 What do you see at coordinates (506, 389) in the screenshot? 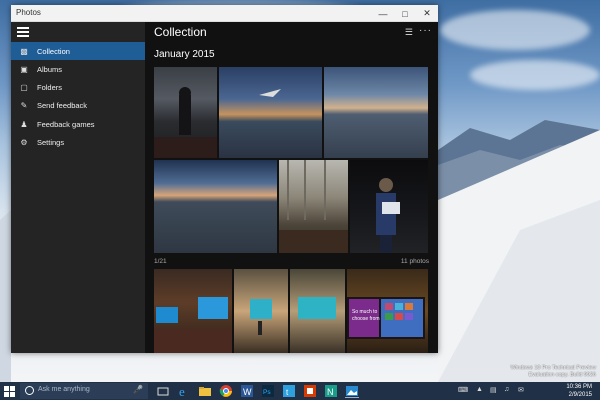
I see `volume-icon: ♫` at bounding box center [506, 389].